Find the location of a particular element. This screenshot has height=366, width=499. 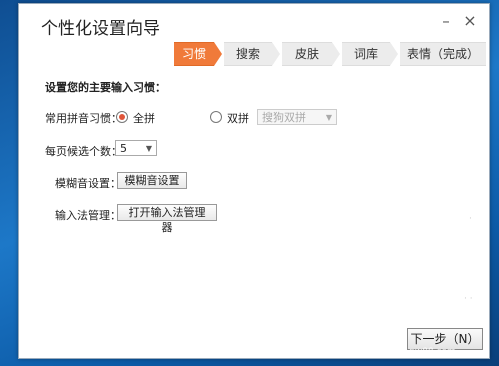

decorative-dots: · is located at coordinates (470, 219).